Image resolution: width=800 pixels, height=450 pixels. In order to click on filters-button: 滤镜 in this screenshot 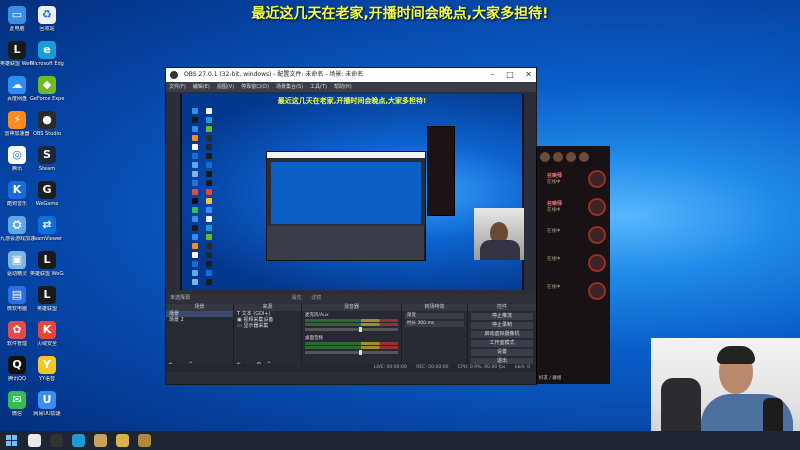, I will do `click(316, 298)`.